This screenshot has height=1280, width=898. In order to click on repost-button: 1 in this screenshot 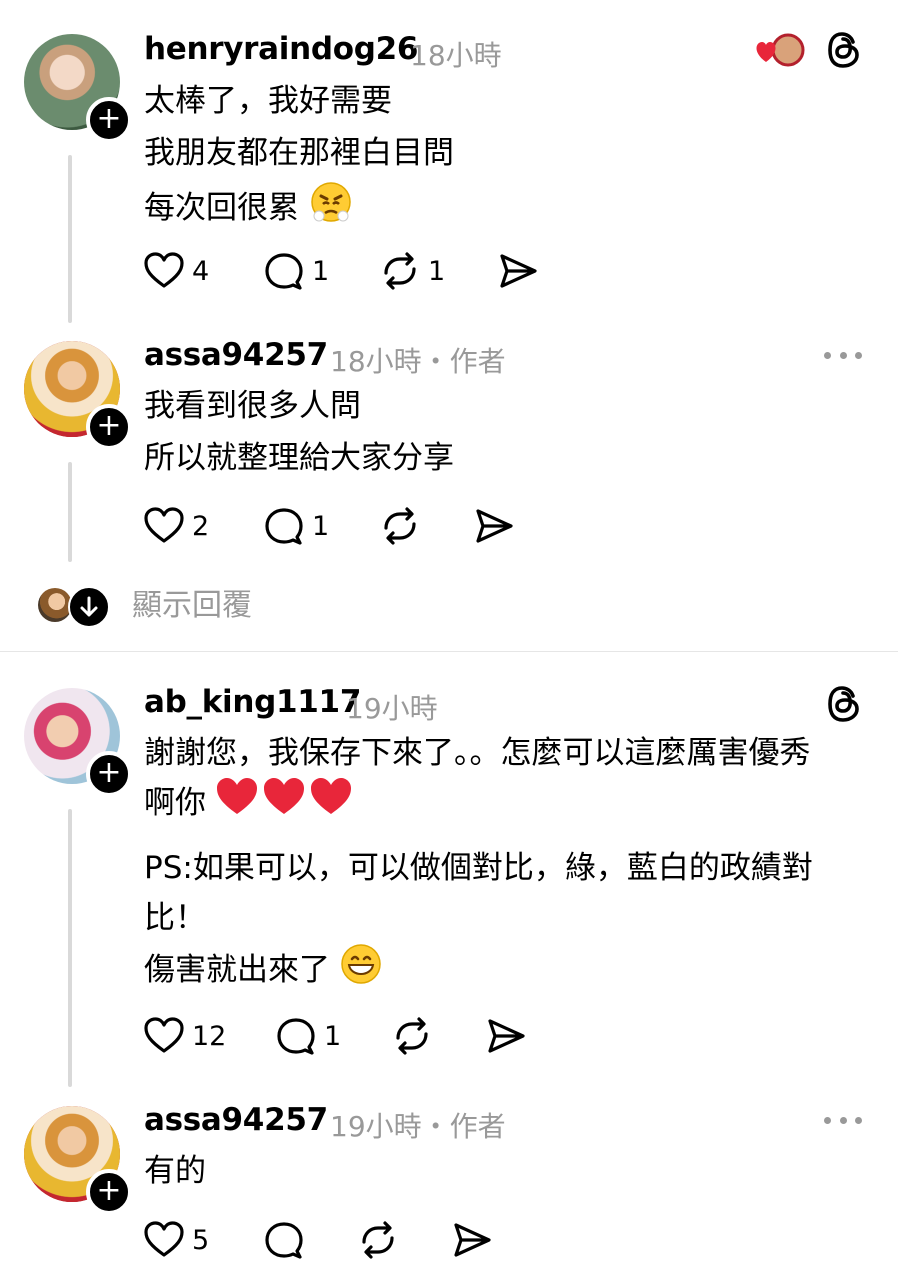, I will do `click(439, 271)`.